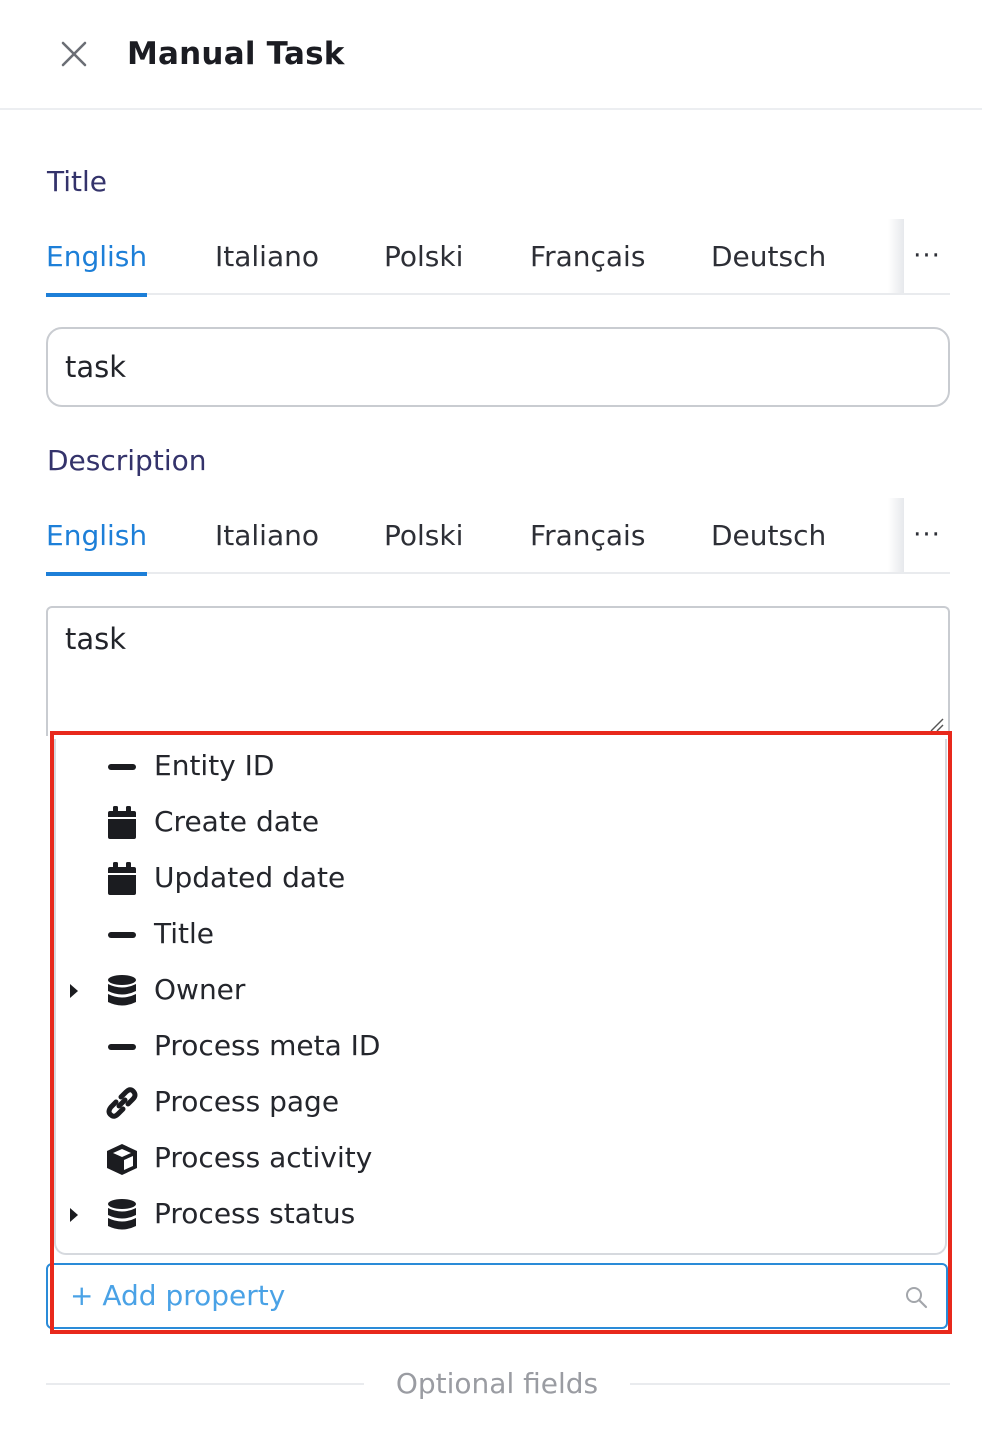 The height and width of the screenshot is (1444, 982). Describe the element at coordinates (122, 1159) in the screenshot. I see `cube-icon` at that location.